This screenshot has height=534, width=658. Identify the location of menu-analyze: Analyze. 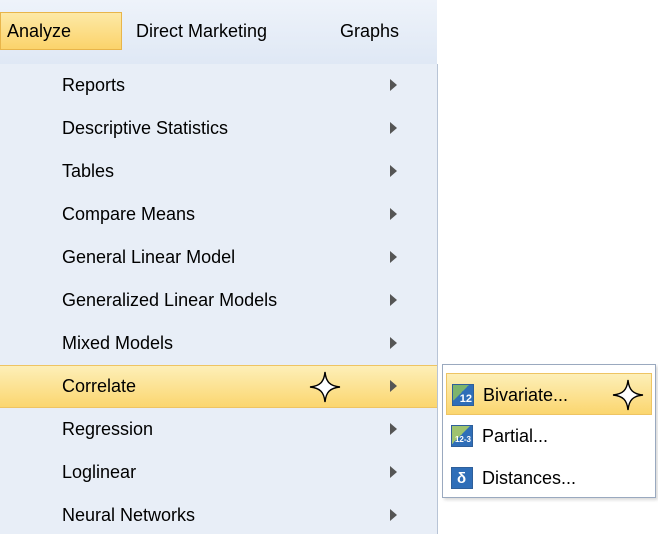
(61, 31).